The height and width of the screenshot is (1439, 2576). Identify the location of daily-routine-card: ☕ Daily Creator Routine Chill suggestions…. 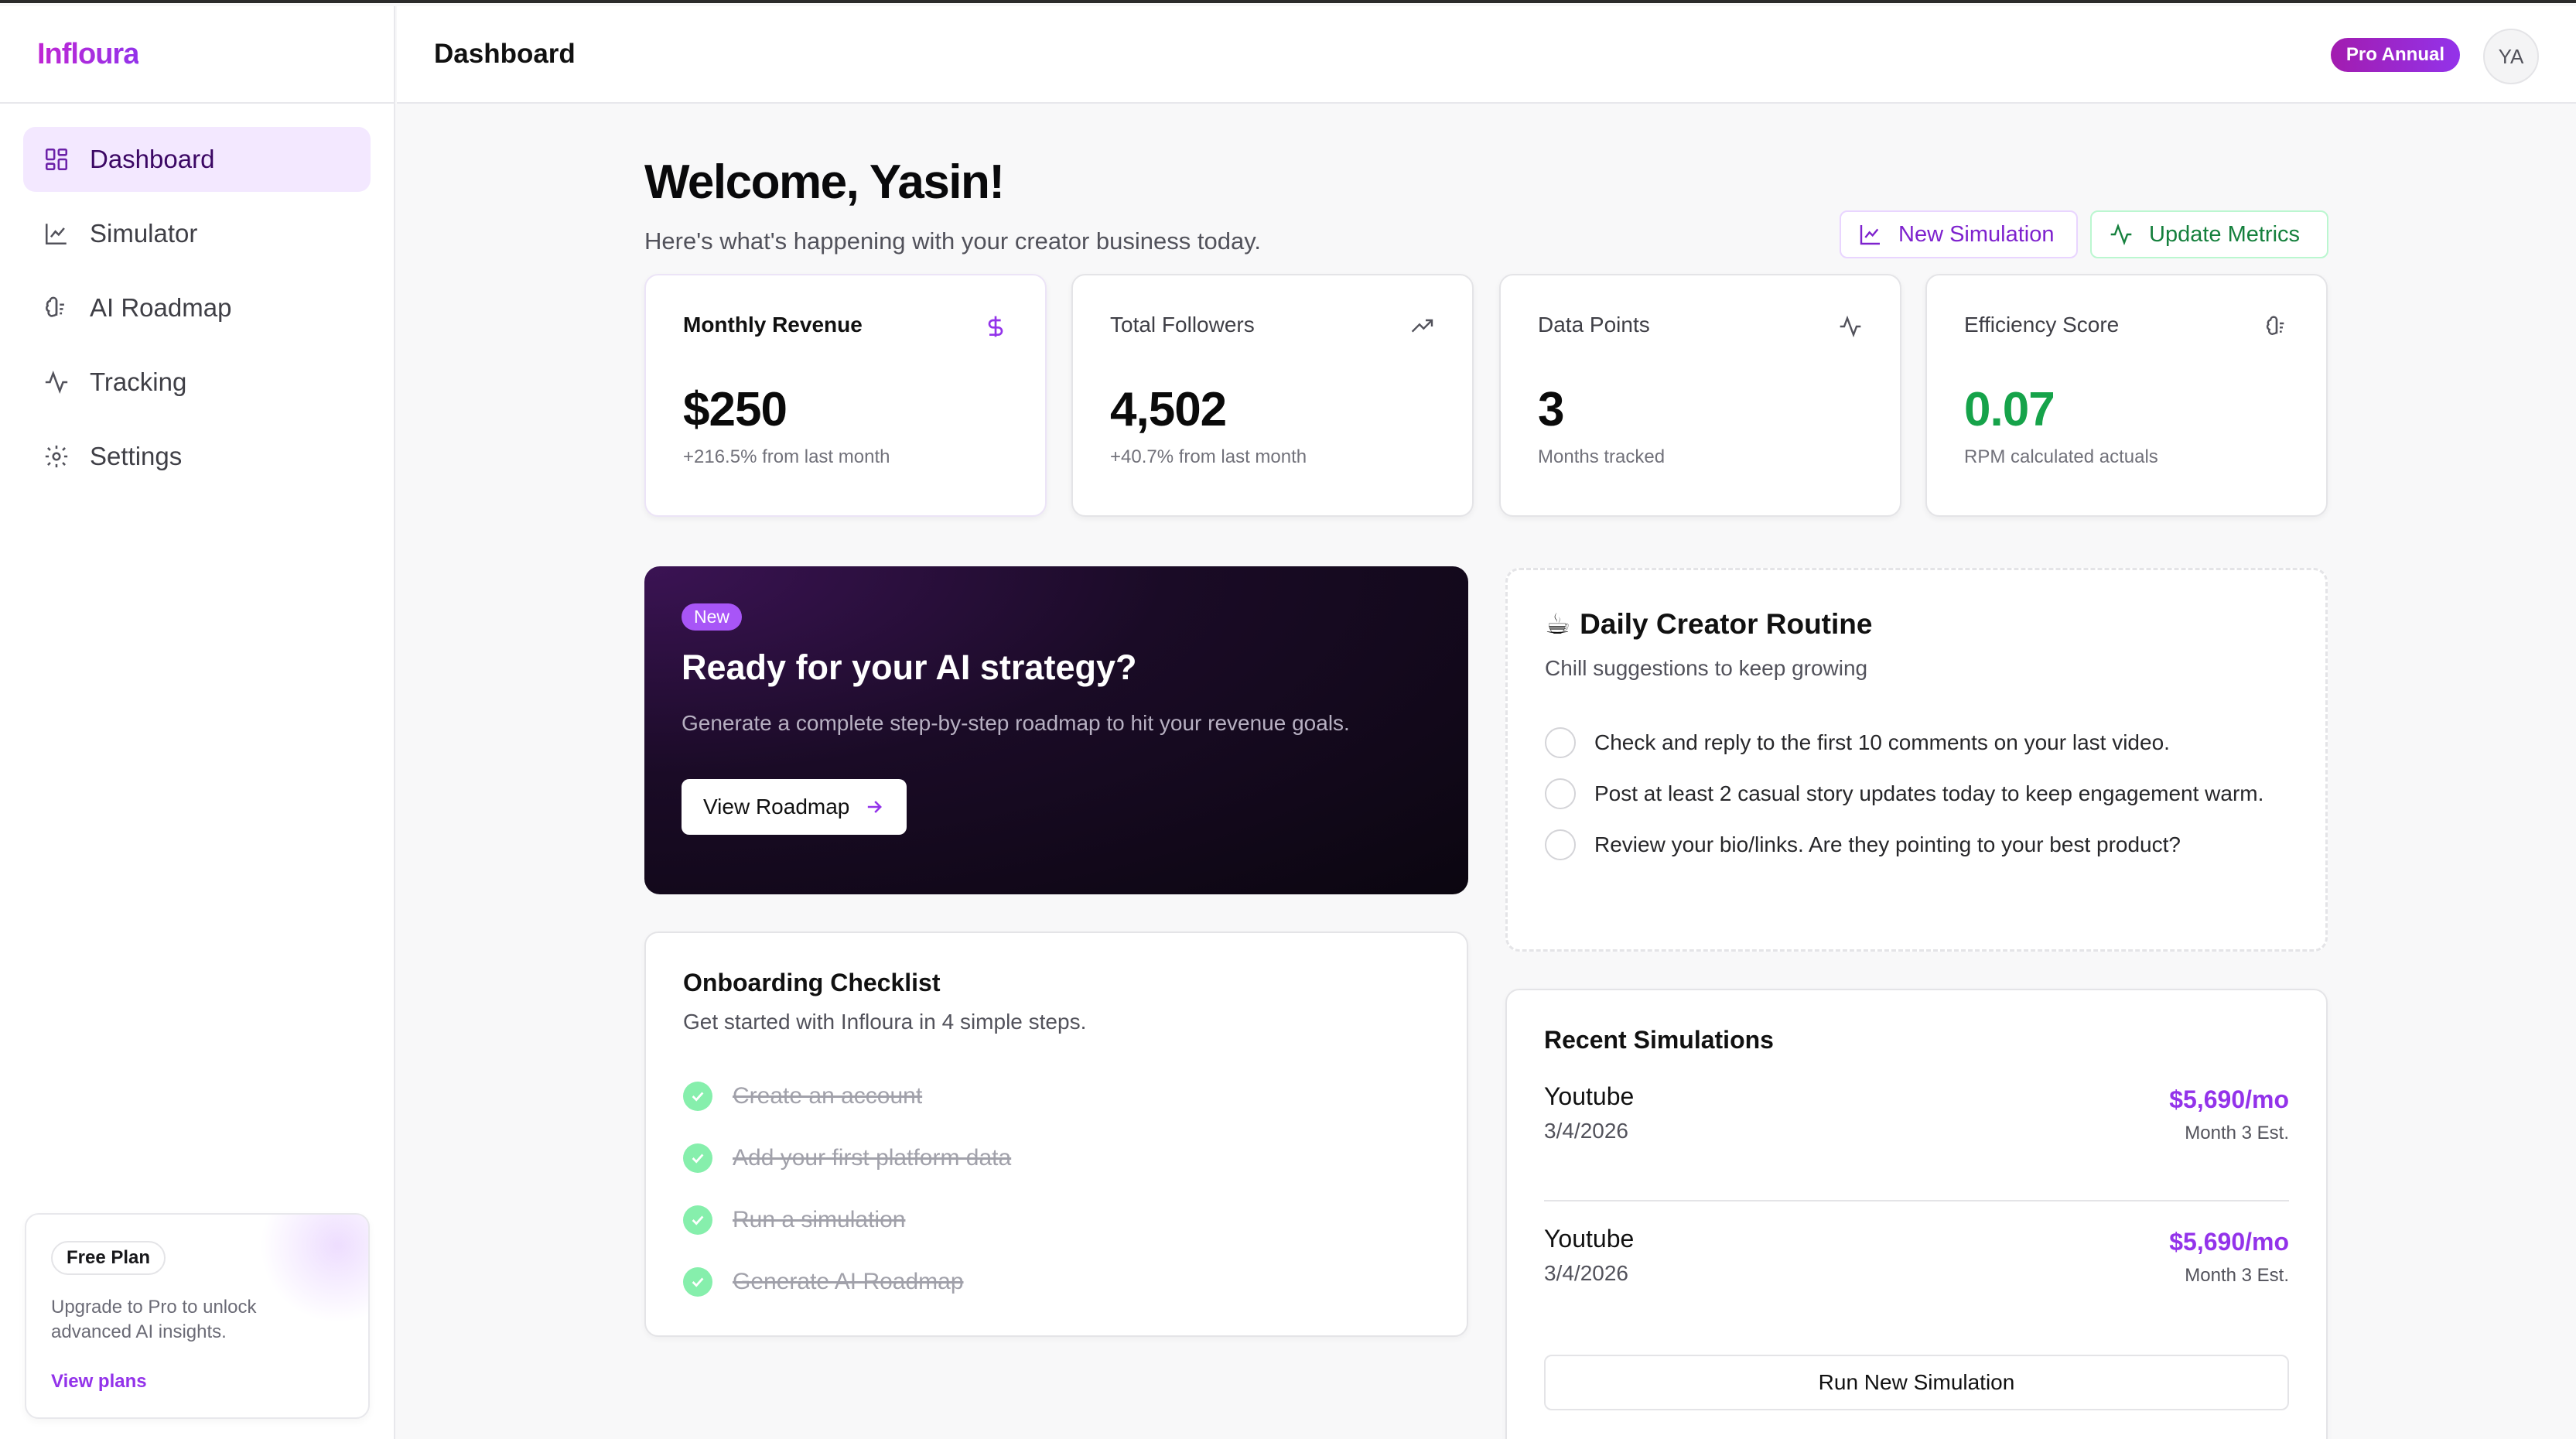
(1916, 760).